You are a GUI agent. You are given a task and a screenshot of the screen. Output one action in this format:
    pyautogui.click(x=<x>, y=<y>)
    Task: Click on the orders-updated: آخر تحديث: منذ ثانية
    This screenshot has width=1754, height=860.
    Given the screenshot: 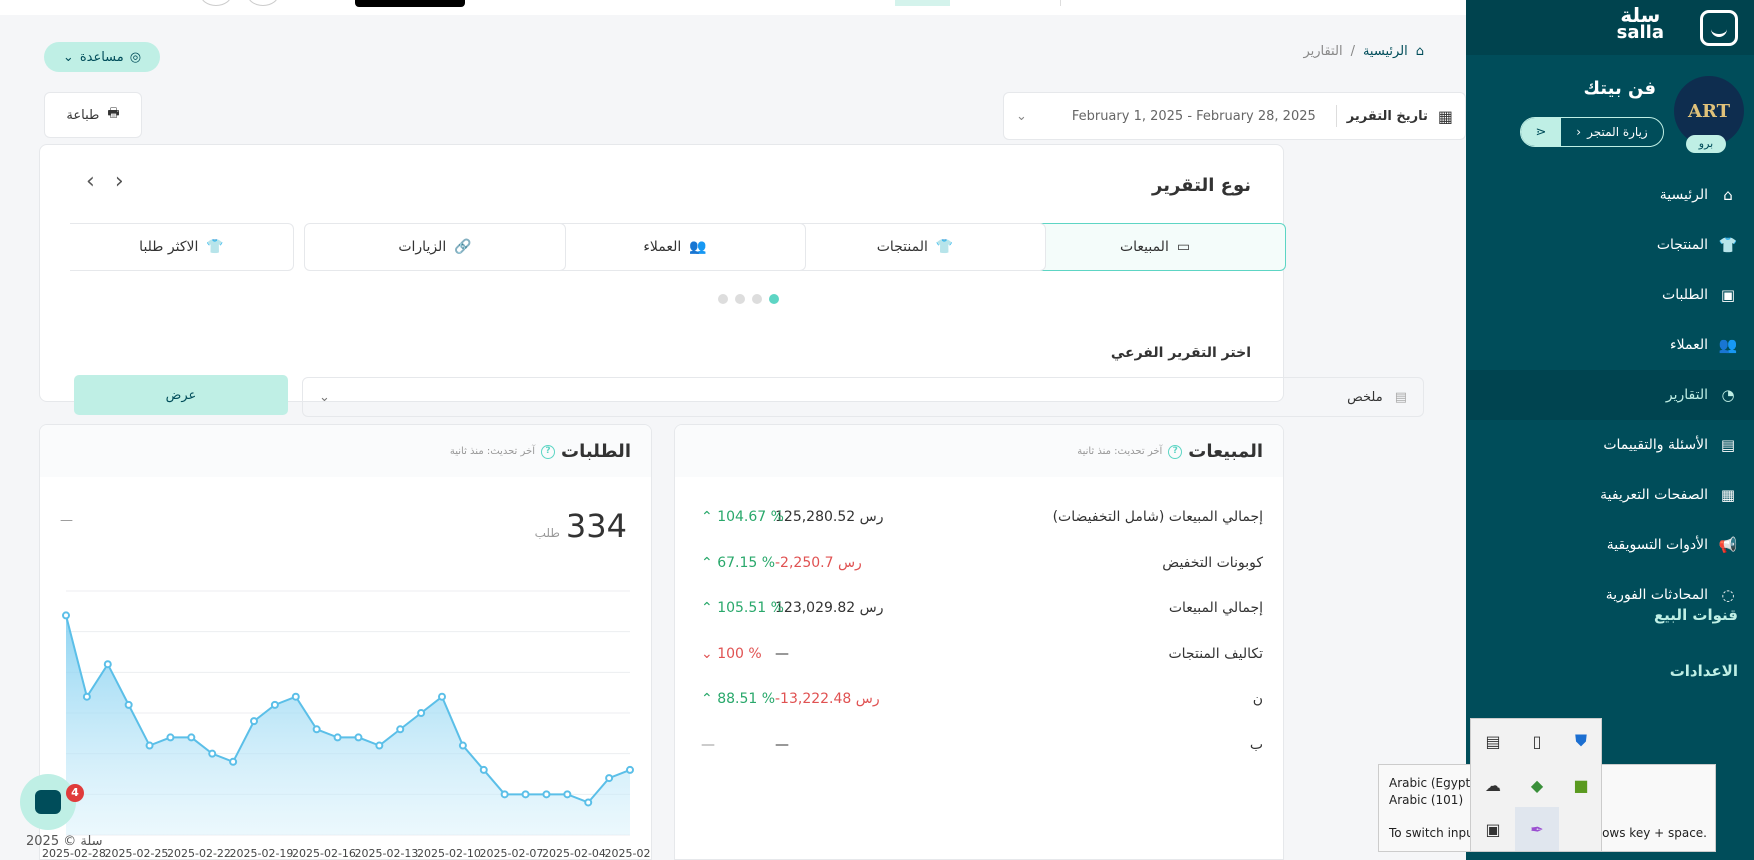 What is the action you would take?
    pyautogui.click(x=492, y=451)
    